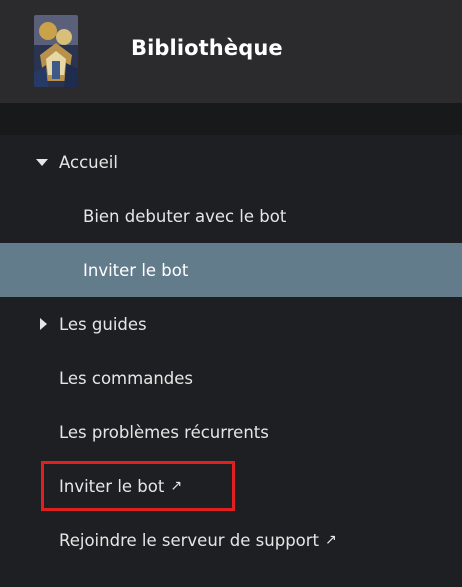 The width and height of the screenshot is (462, 587). I want to click on nav-item-label: Les problèmes récurrents, so click(164, 432).